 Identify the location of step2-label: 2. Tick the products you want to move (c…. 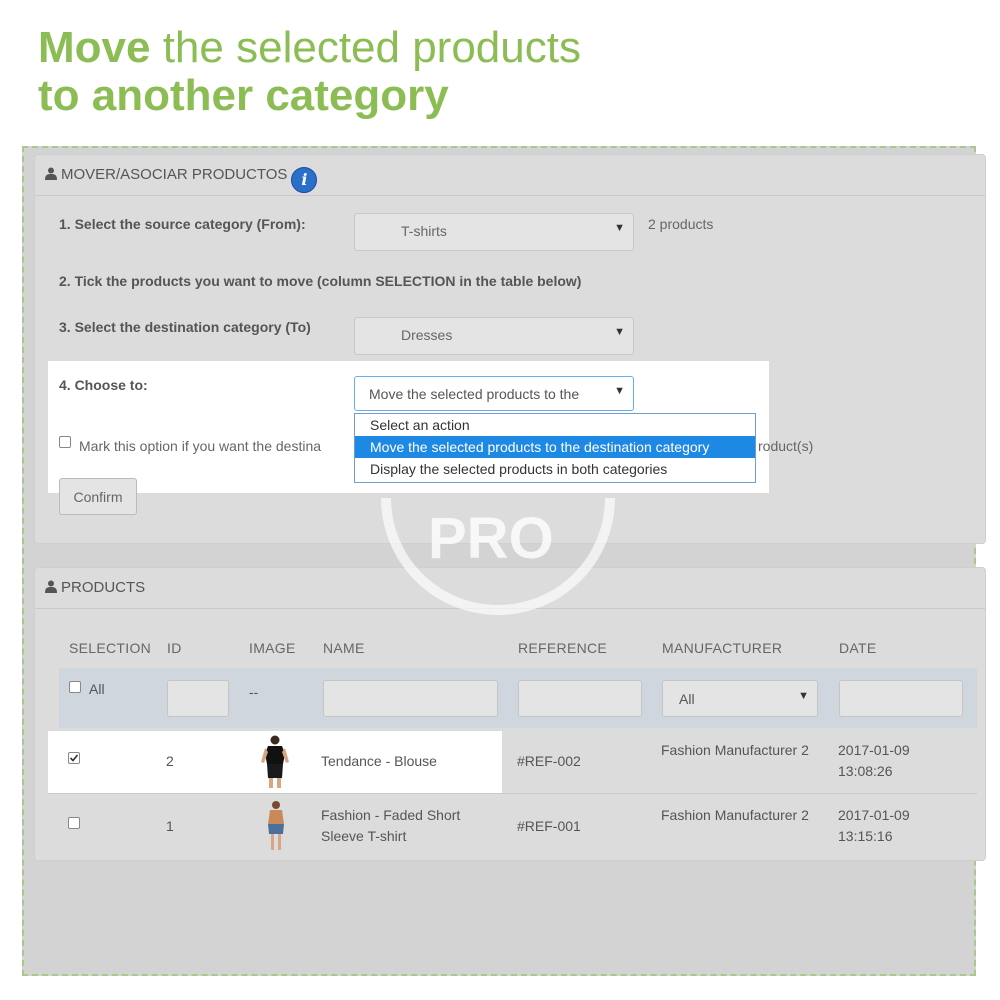
(320, 281).